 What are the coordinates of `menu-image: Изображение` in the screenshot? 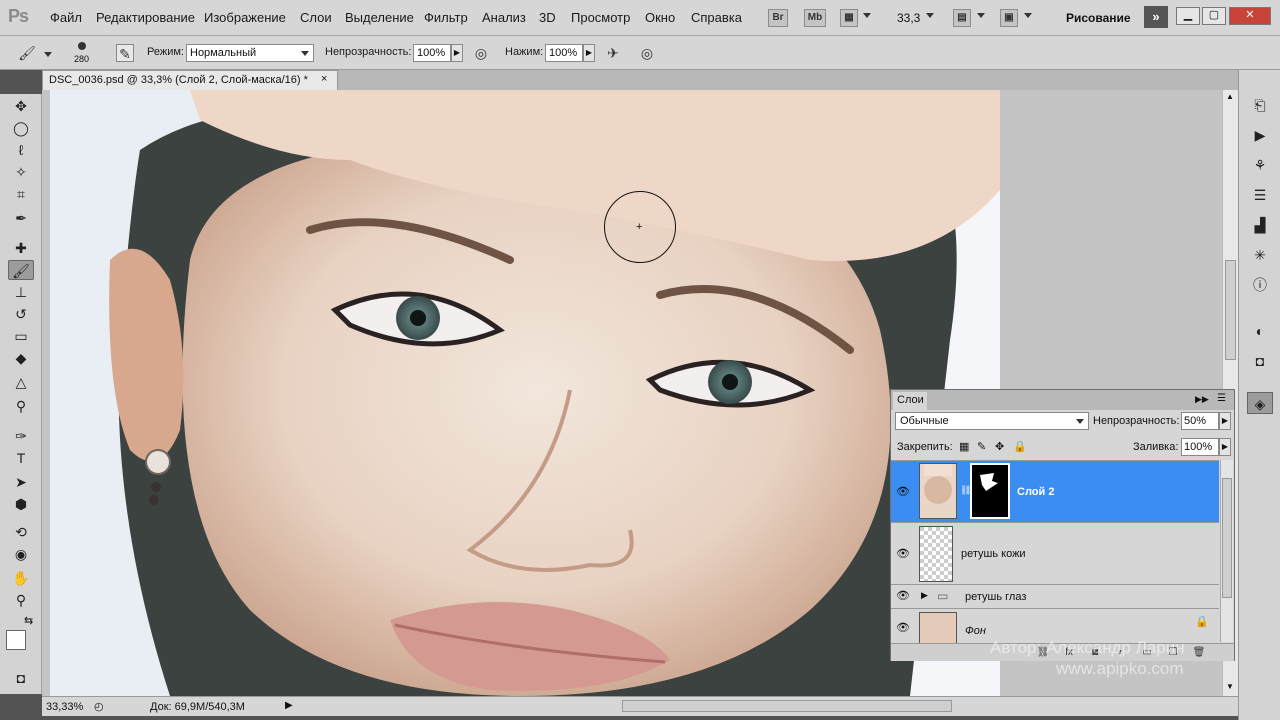 It's located at (245, 17).